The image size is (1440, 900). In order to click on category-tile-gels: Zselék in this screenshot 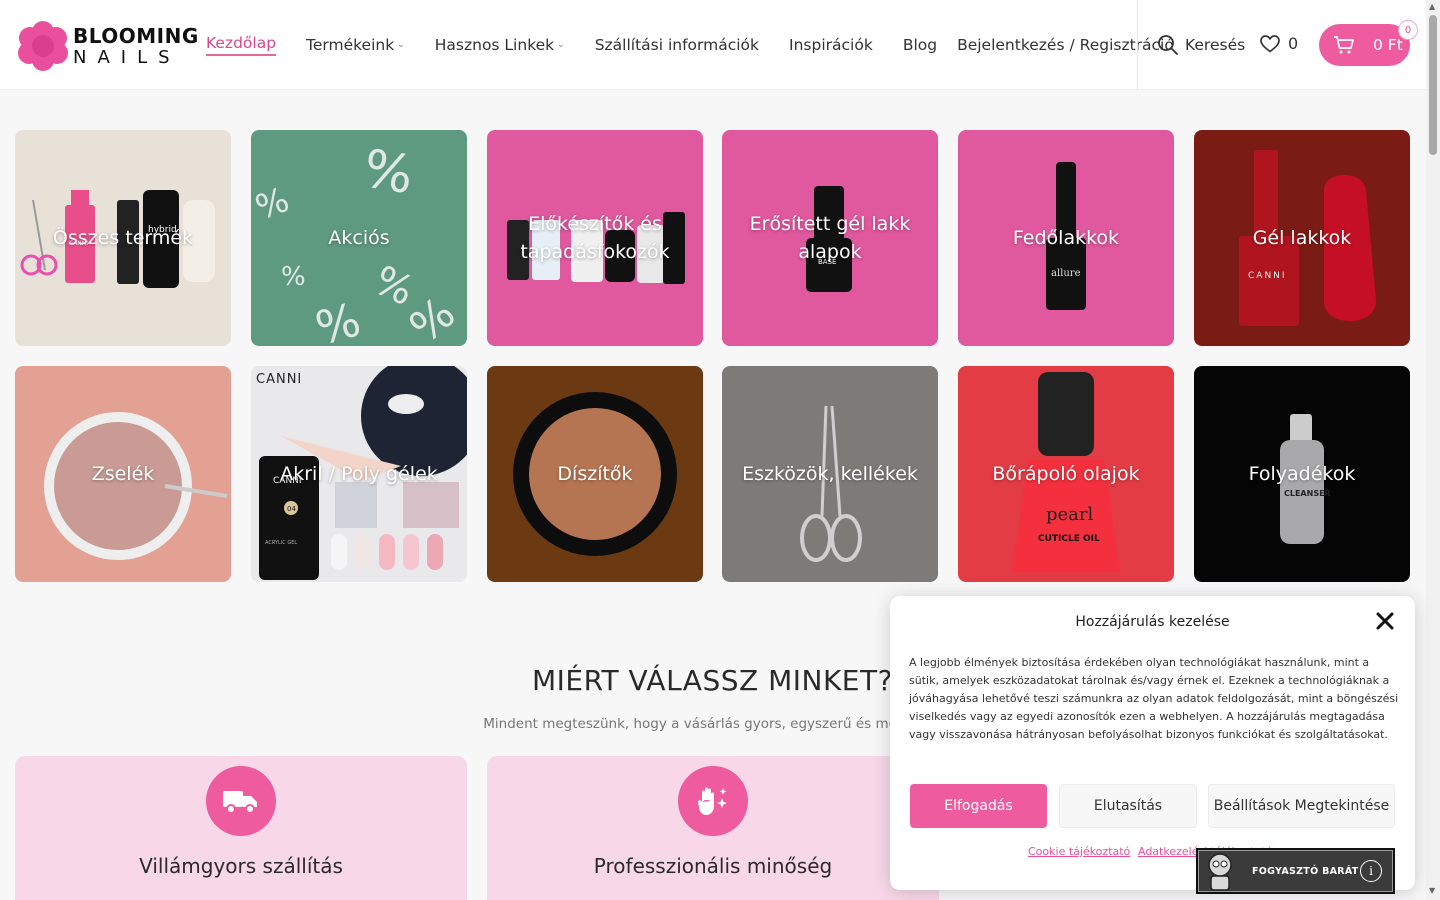, I will do `click(123, 474)`.